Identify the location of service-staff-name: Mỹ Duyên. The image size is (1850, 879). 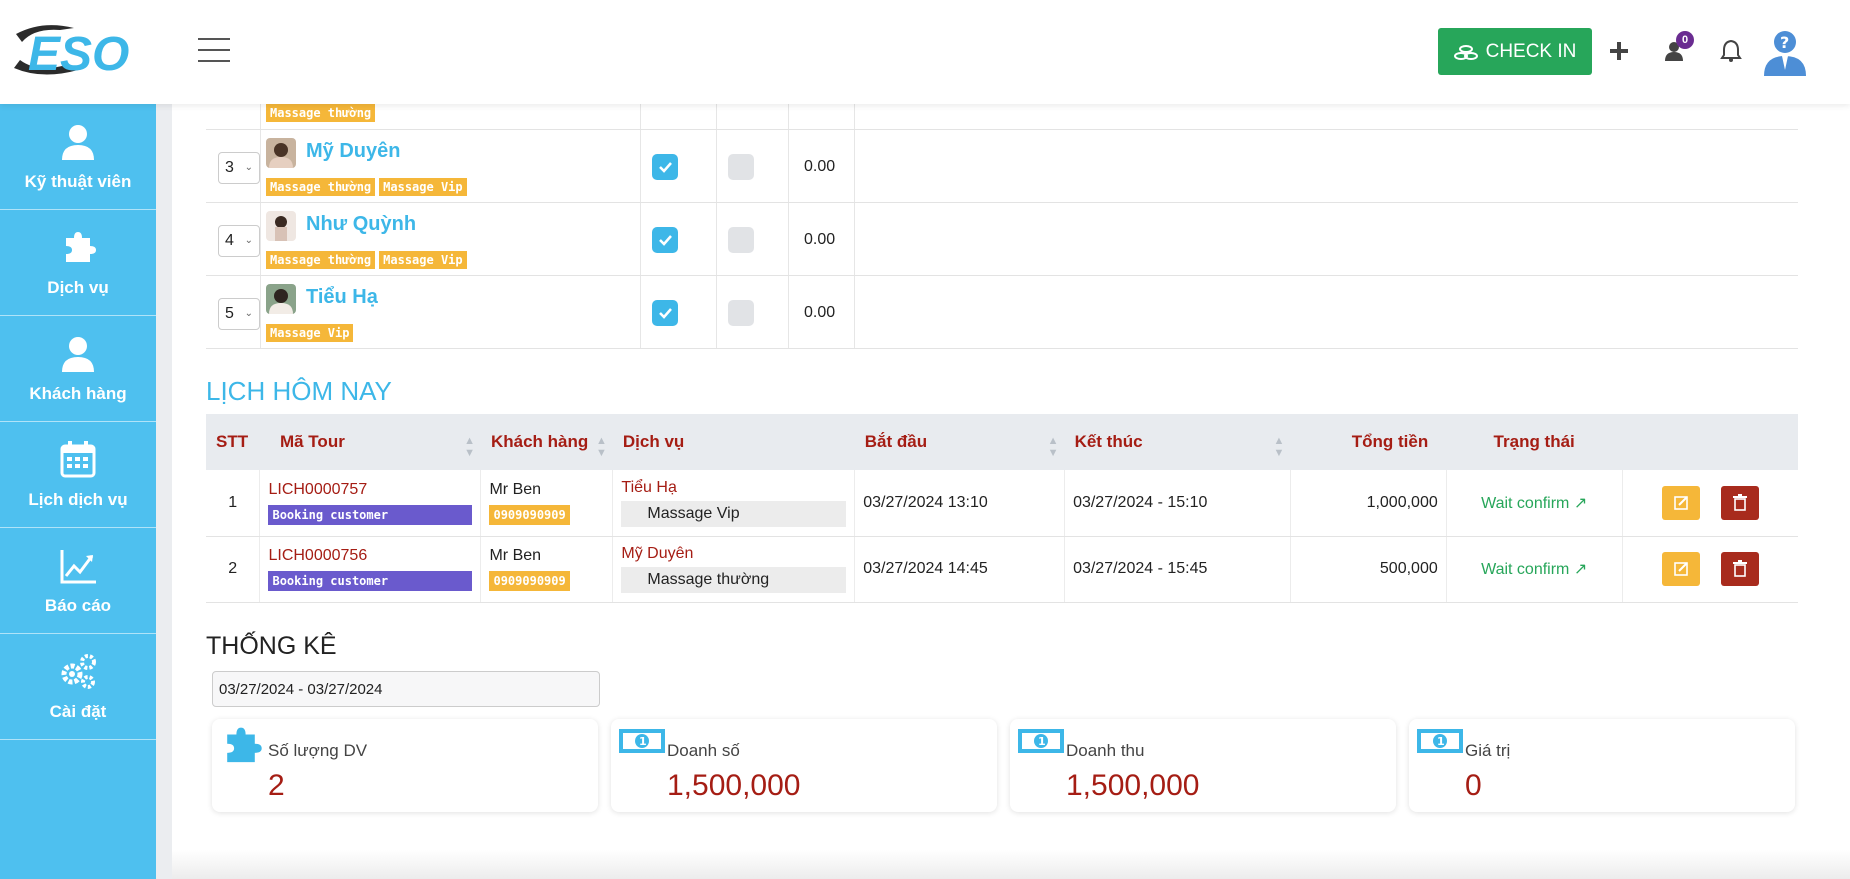
(657, 553).